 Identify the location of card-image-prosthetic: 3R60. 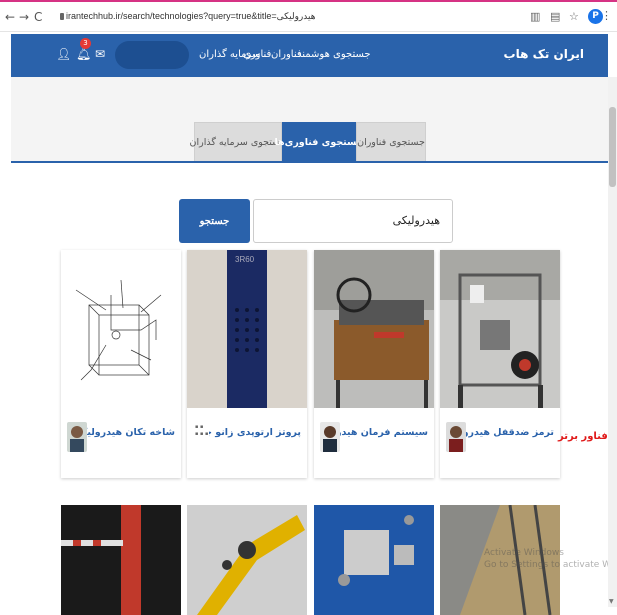
(247, 329).